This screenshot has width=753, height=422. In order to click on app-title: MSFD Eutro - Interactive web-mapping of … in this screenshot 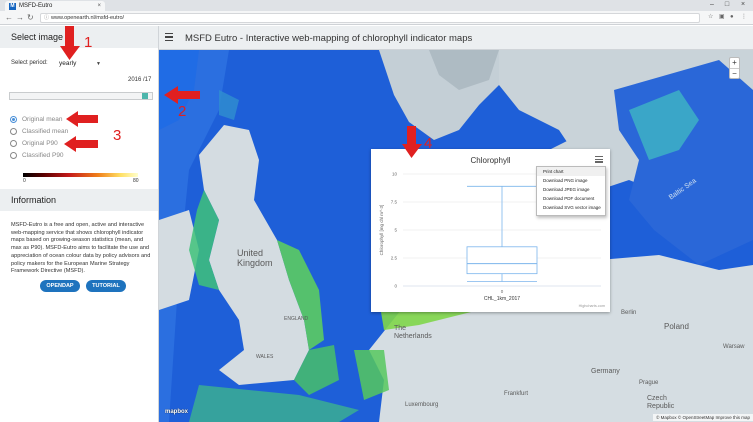, I will do `click(329, 38)`.